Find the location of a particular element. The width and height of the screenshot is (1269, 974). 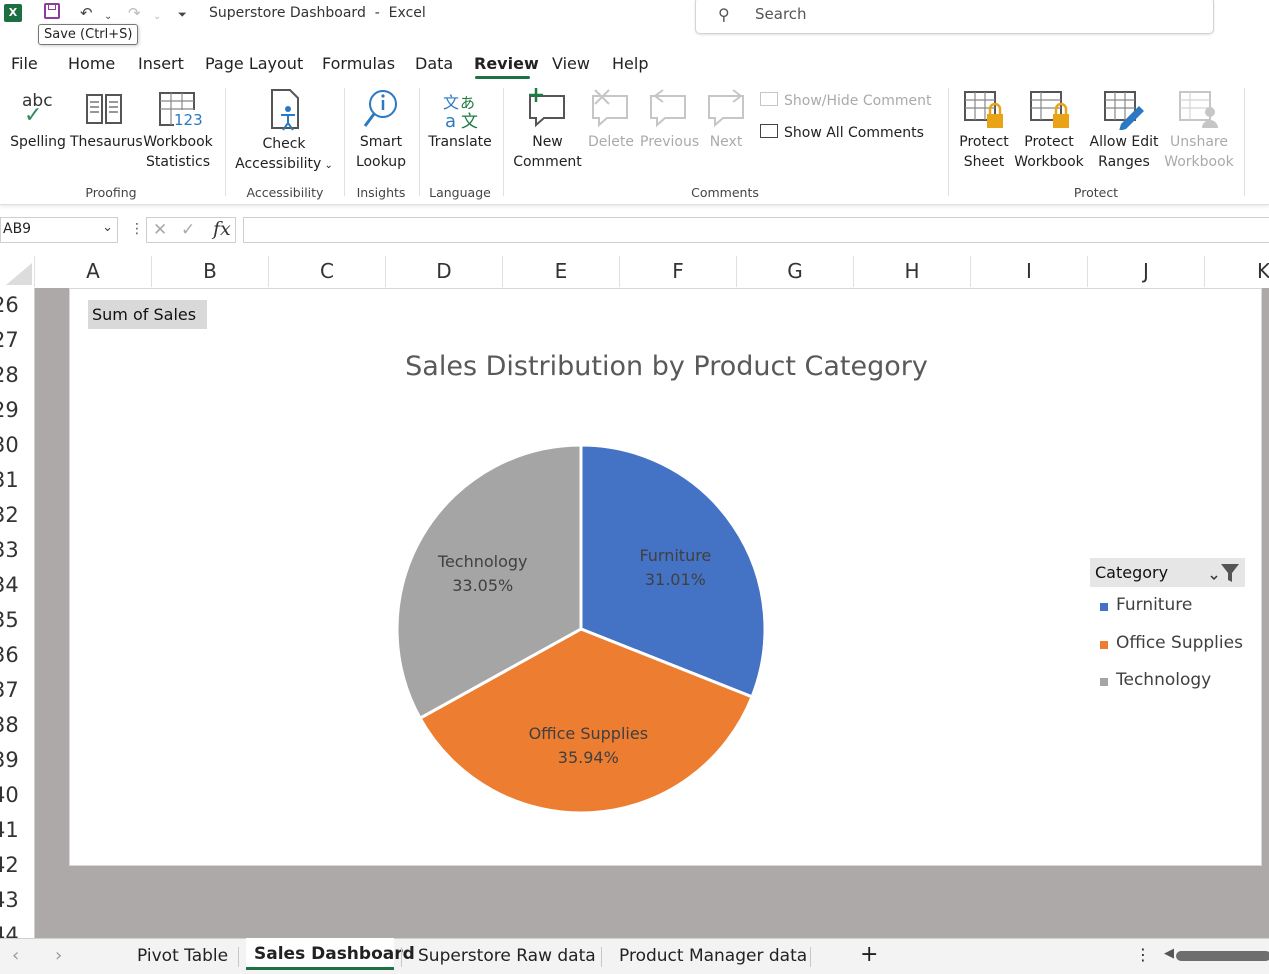

column-header: C is located at coordinates (327, 271).